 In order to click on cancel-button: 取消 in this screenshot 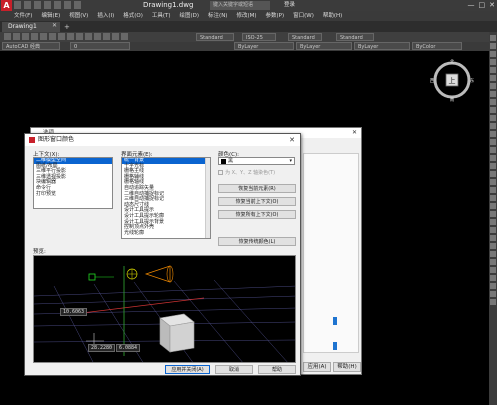, I will do `click(234, 369)`.